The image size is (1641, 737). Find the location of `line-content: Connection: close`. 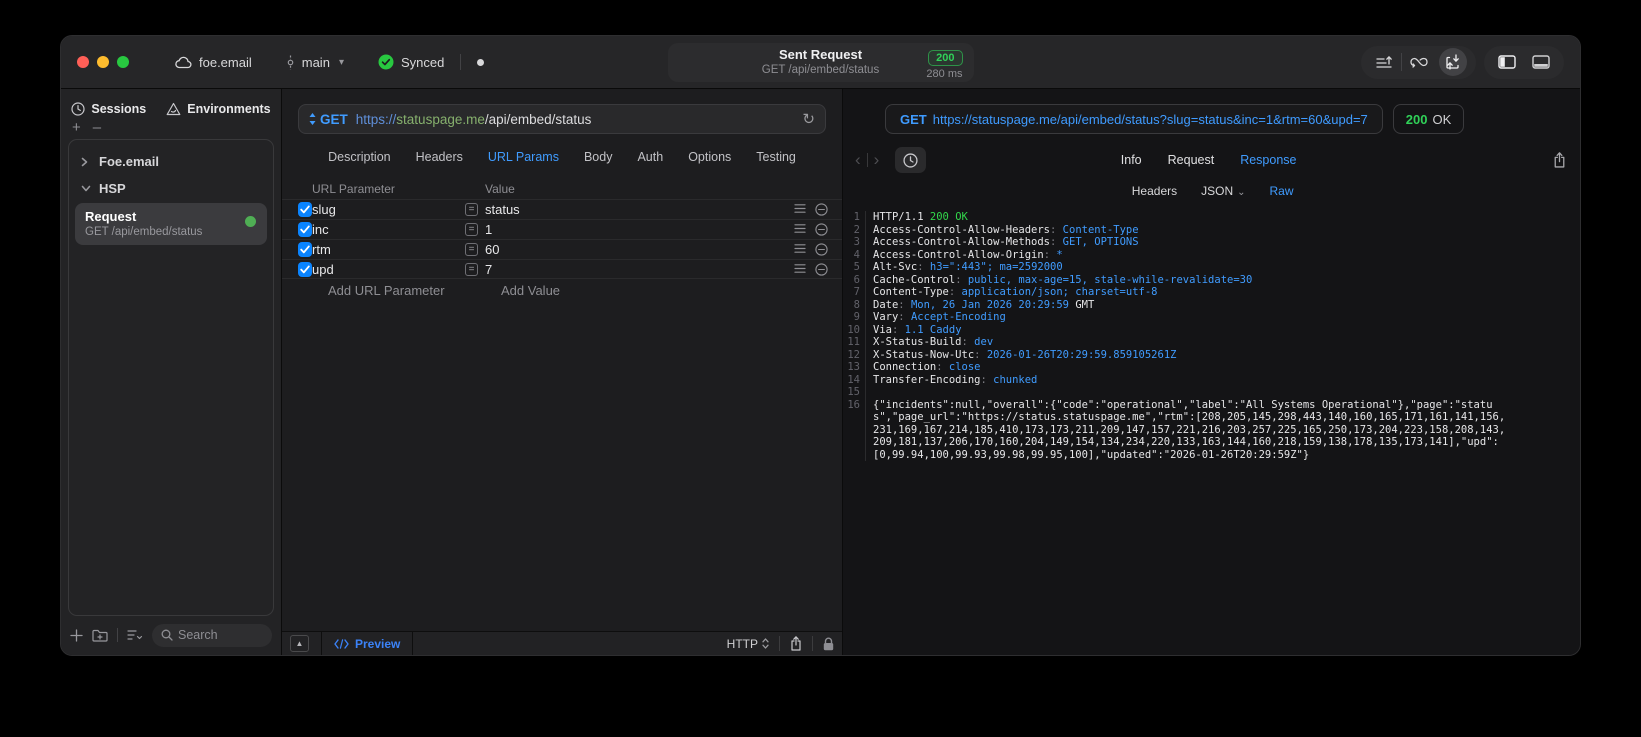

line-content: Connection: close is located at coordinates (927, 367).